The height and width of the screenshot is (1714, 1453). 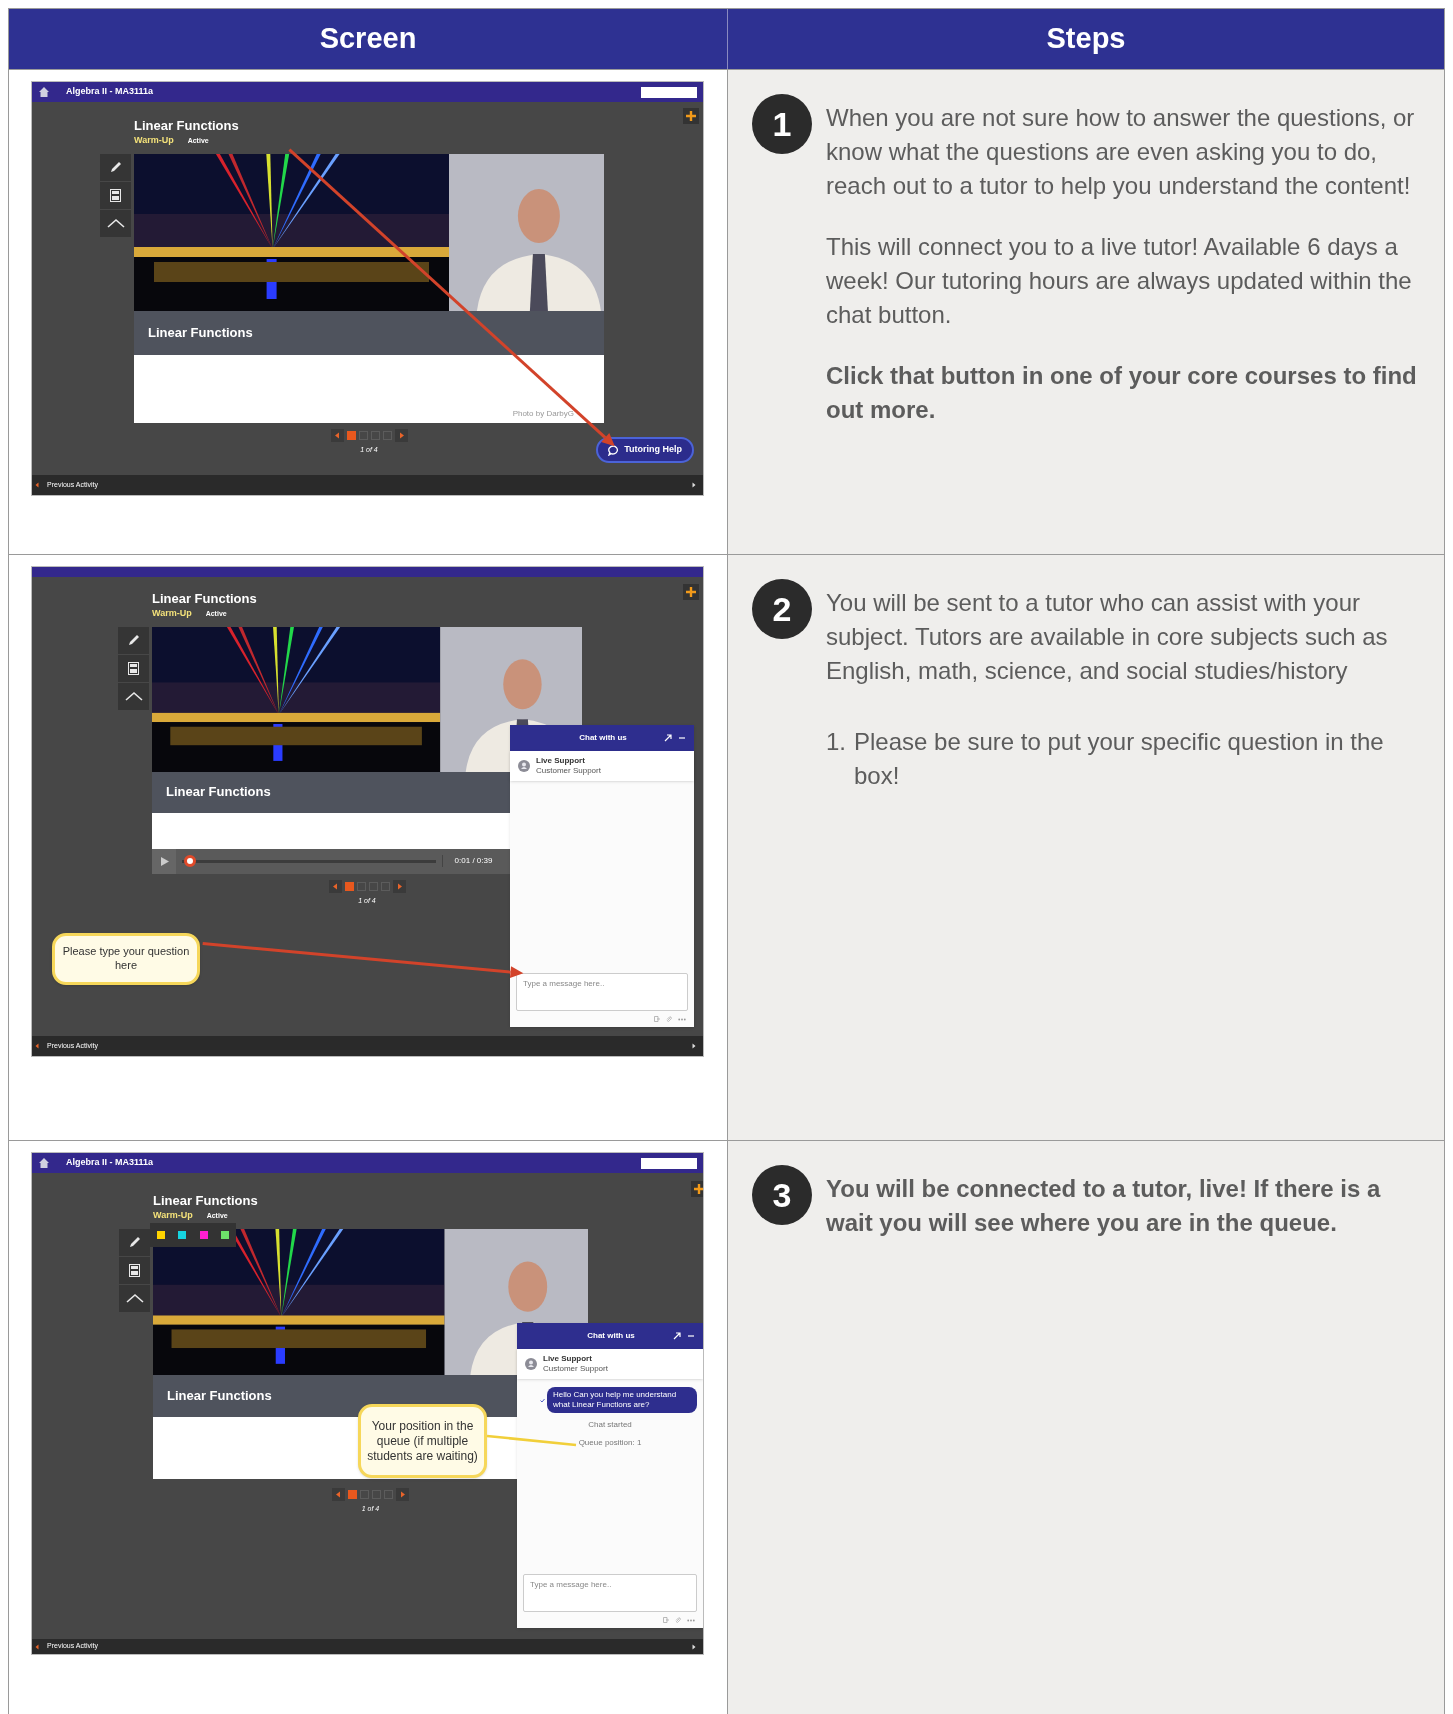 I want to click on column-header: Screen, so click(x=368, y=39).